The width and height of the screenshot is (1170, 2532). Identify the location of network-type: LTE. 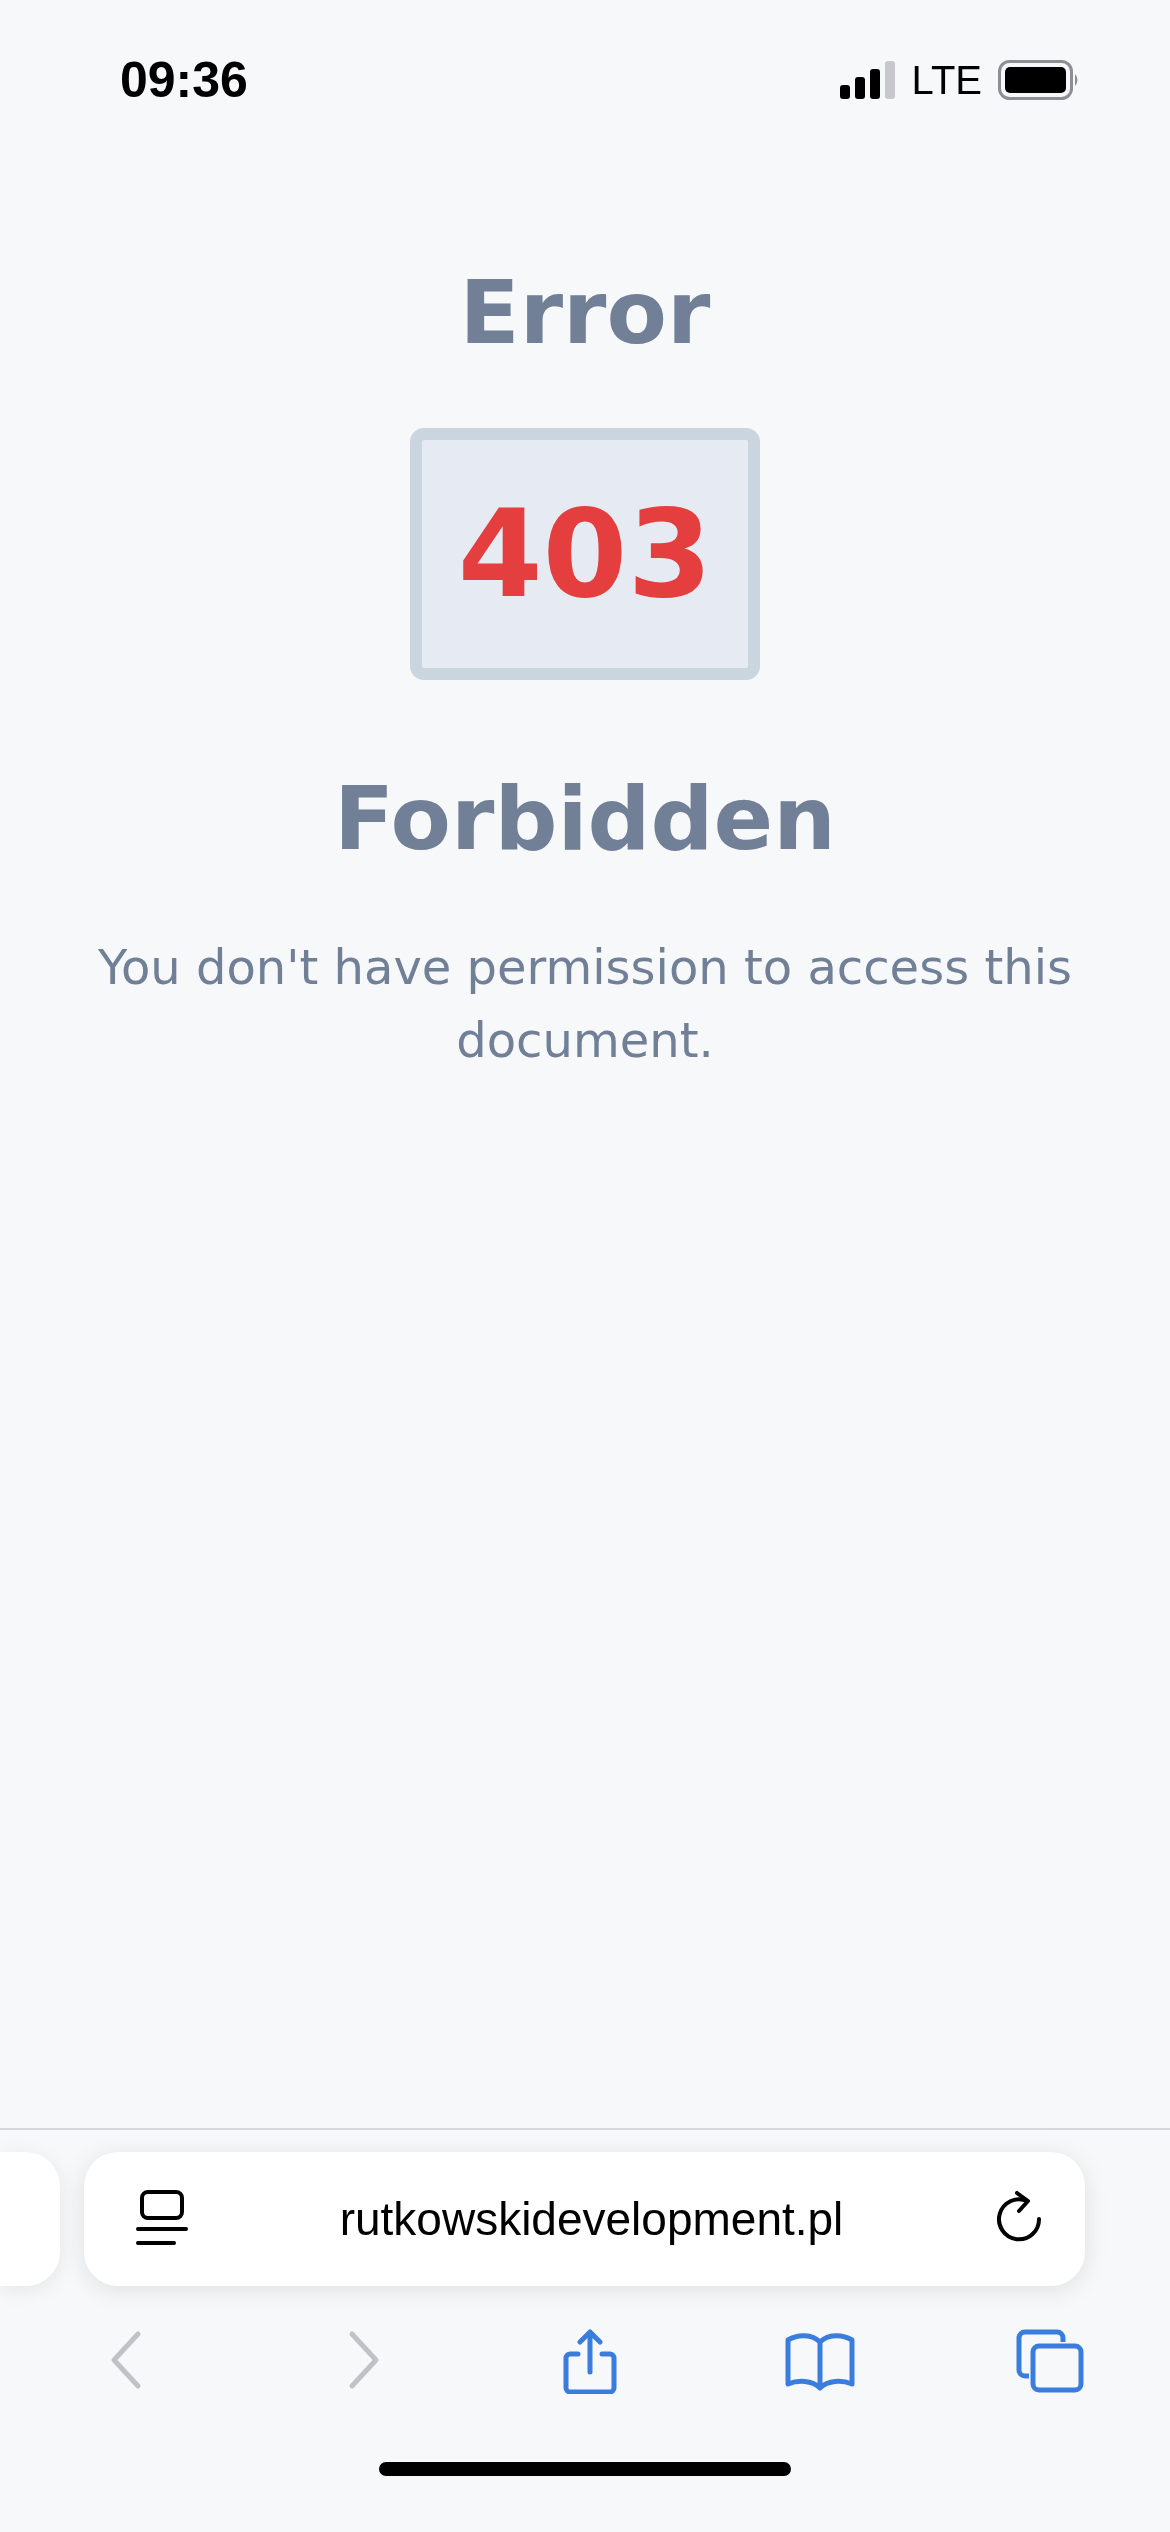
(946, 80).